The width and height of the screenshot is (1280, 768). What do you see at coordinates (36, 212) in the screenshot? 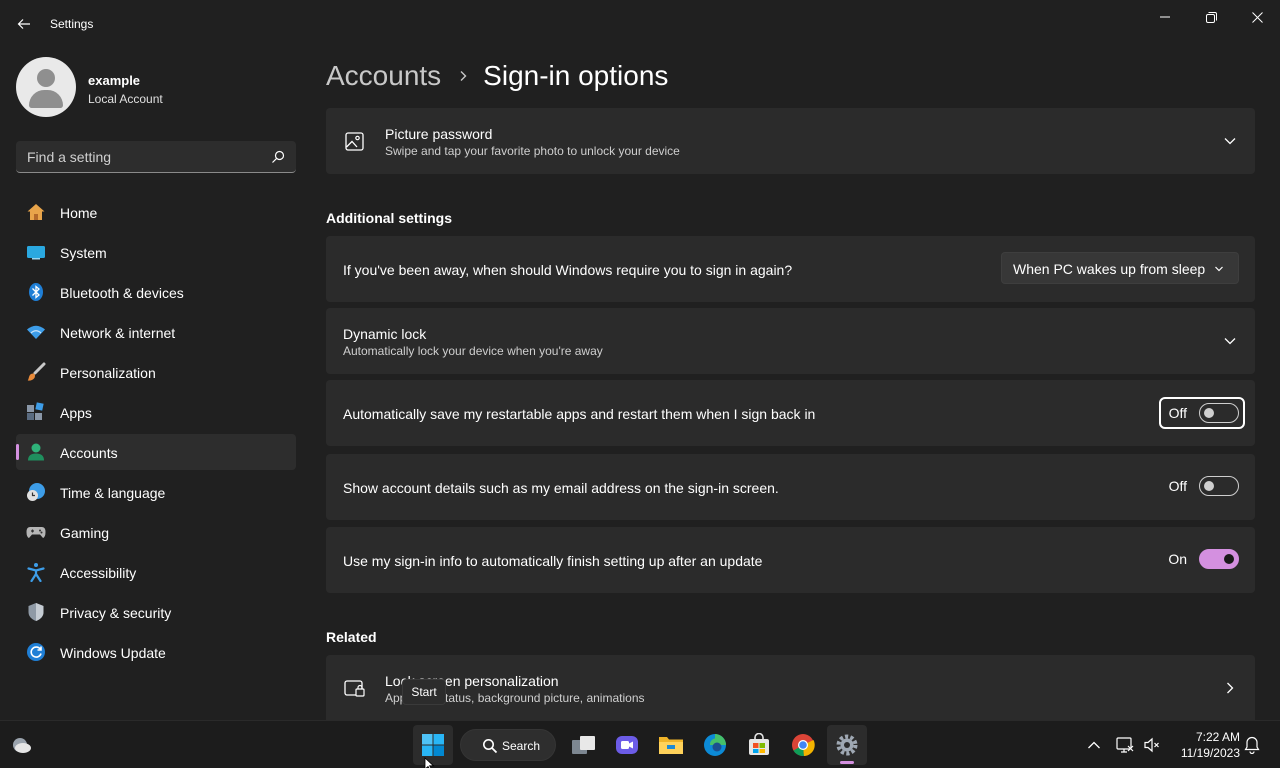
I see `home-icon` at bounding box center [36, 212].